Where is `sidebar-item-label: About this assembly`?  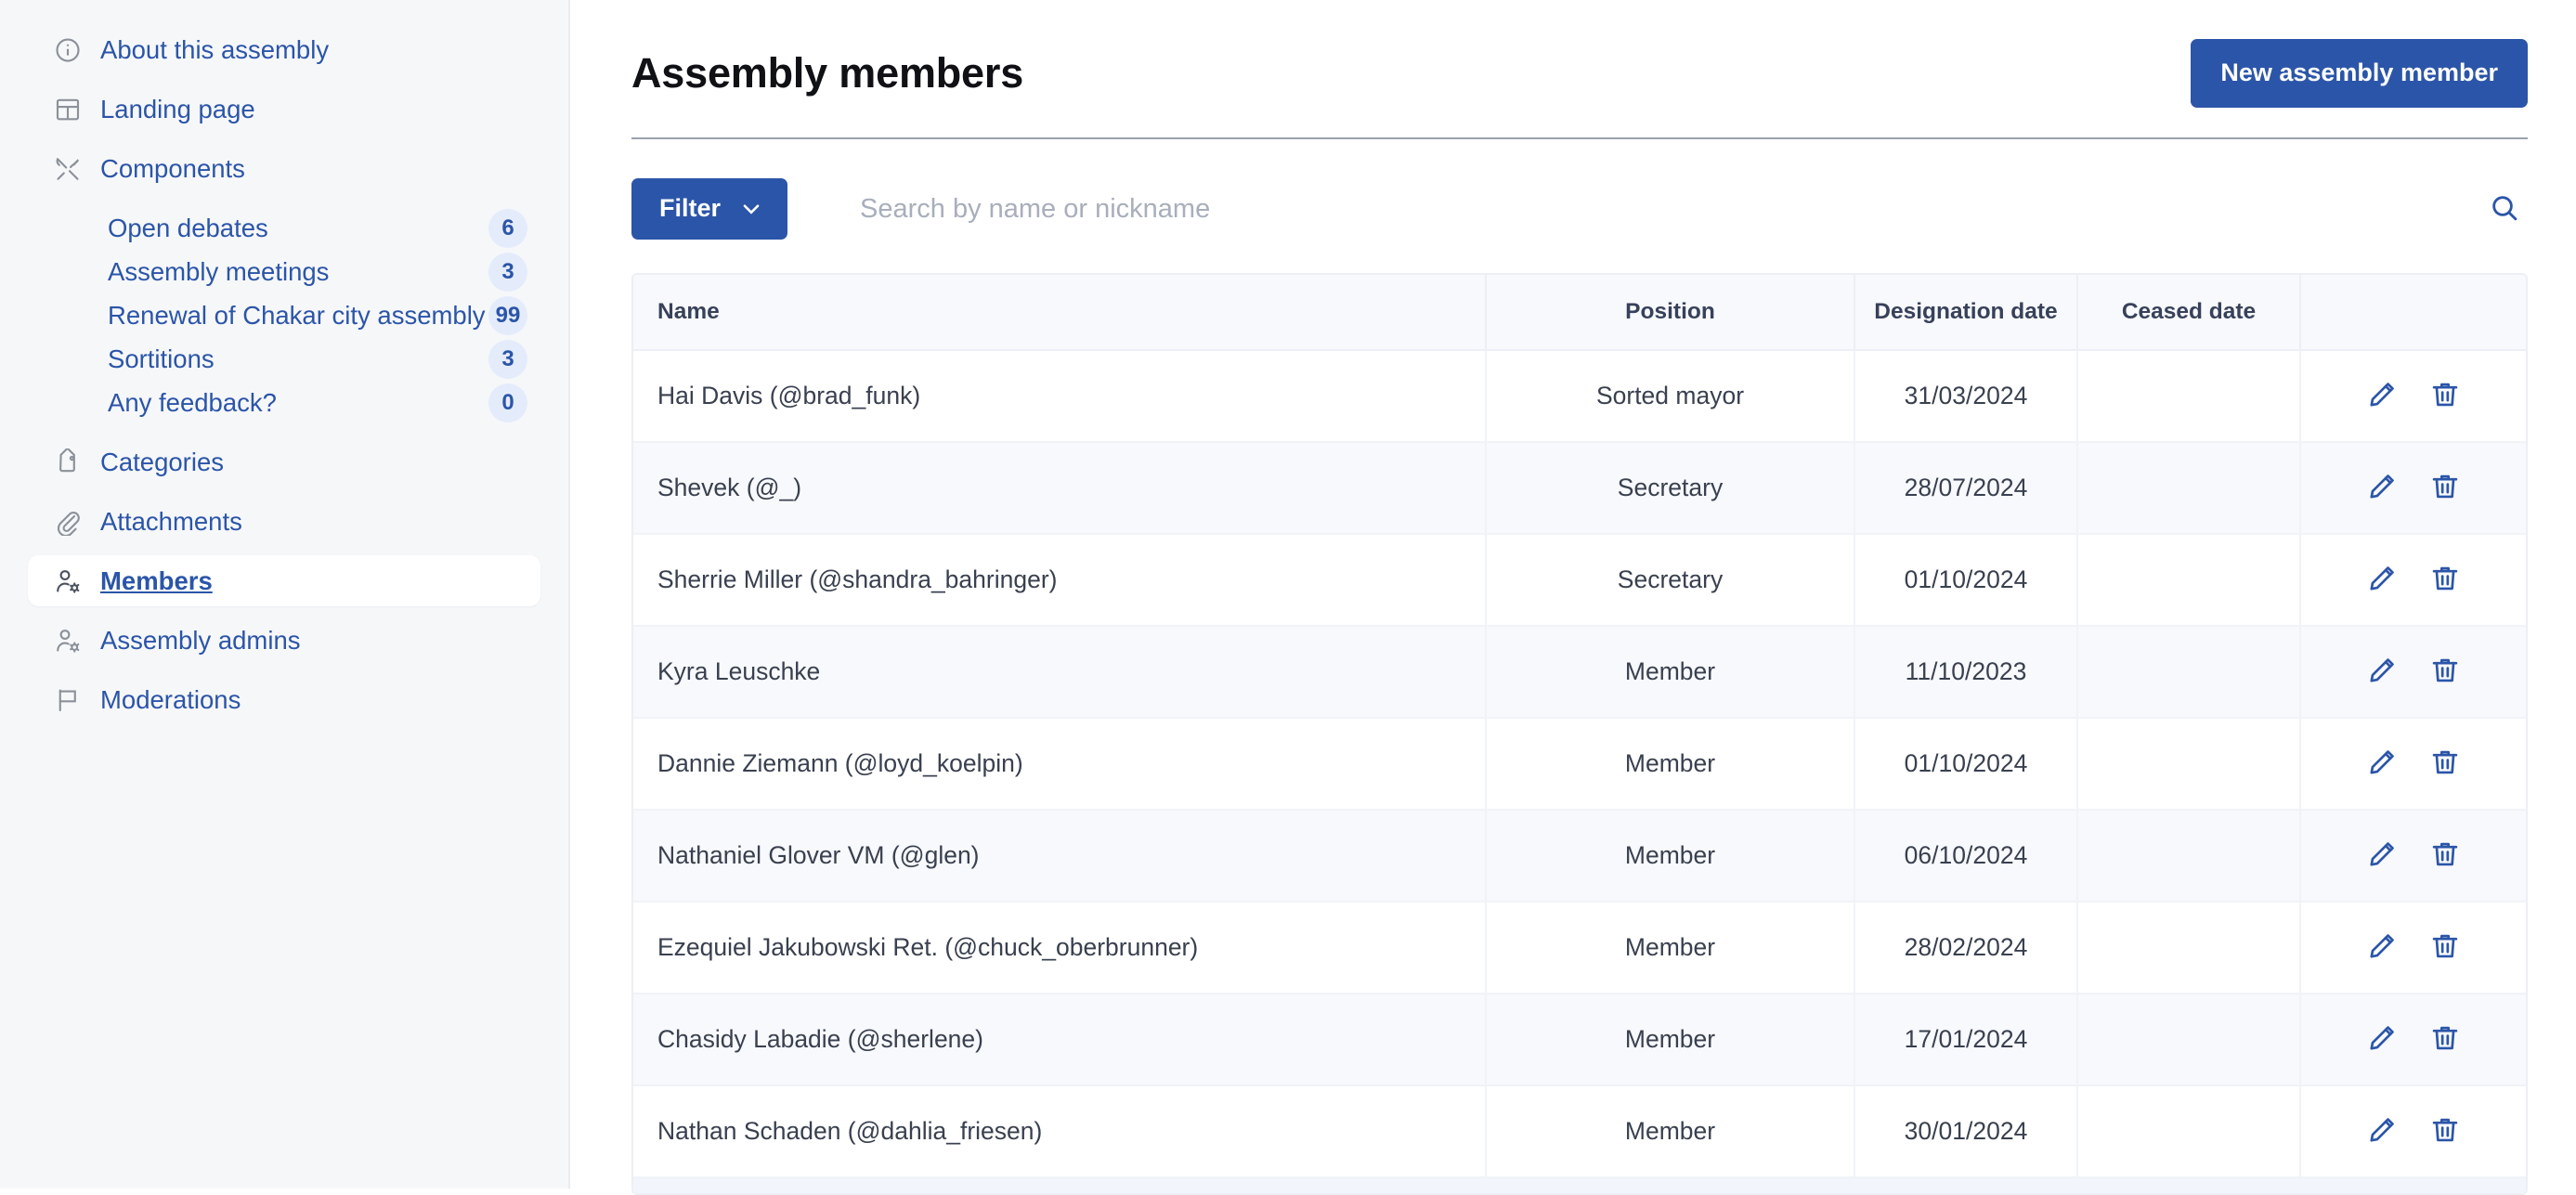 sidebar-item-label: About this assembly is located at coordinates (215, 49).